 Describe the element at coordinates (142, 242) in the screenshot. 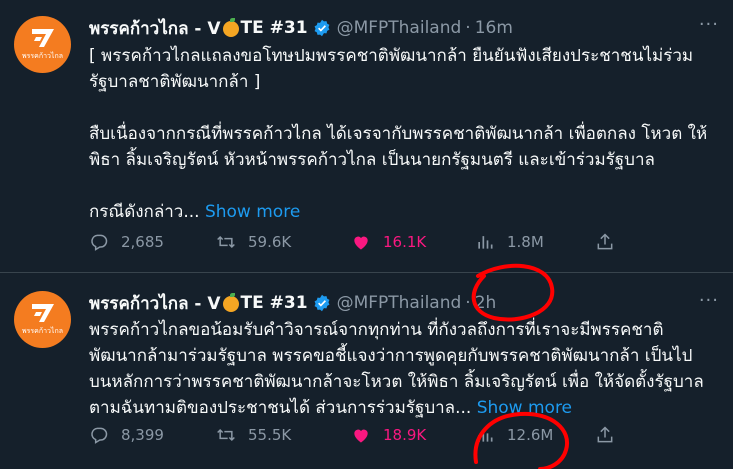

I see `reply-count: 2,685` at that location.